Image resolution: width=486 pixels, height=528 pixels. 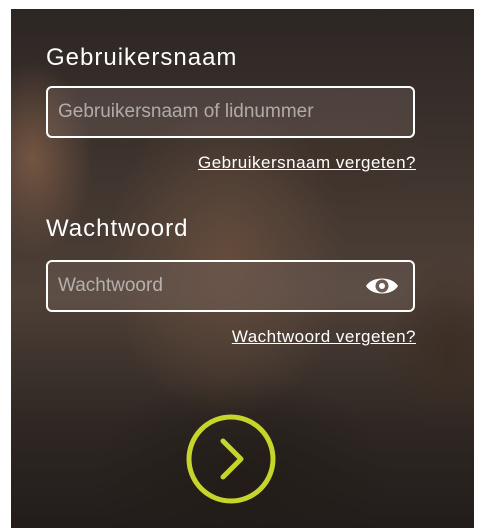 What do you see at coordinates (307, 163) in the screenshot?
I see `forgot-username-link: Gebruikersnaam vergeten?` at bounding box center [307, 163].